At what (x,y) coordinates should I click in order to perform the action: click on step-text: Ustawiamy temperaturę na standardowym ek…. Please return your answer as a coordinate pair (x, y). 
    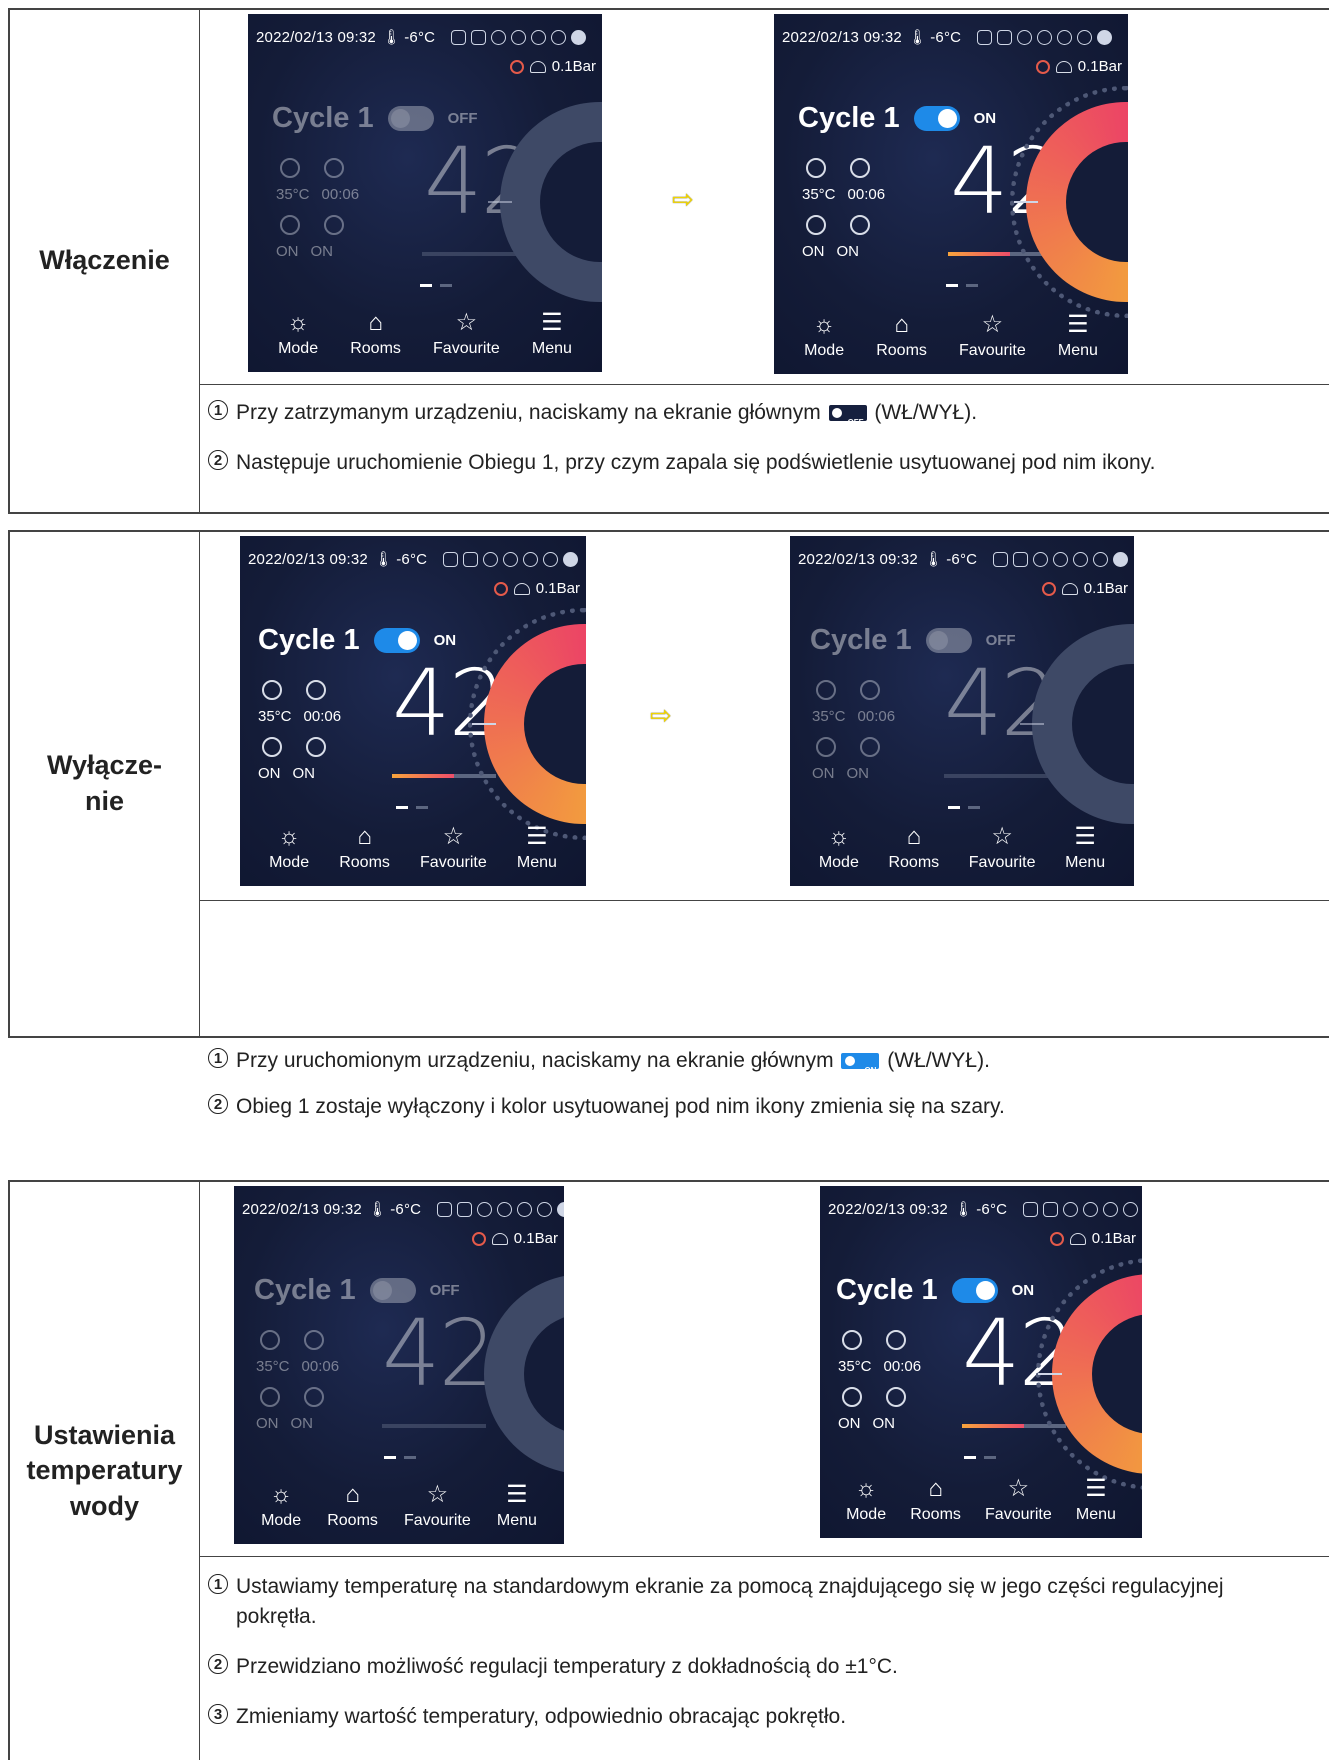
    Looking at the image, I should click on (730, 1601).